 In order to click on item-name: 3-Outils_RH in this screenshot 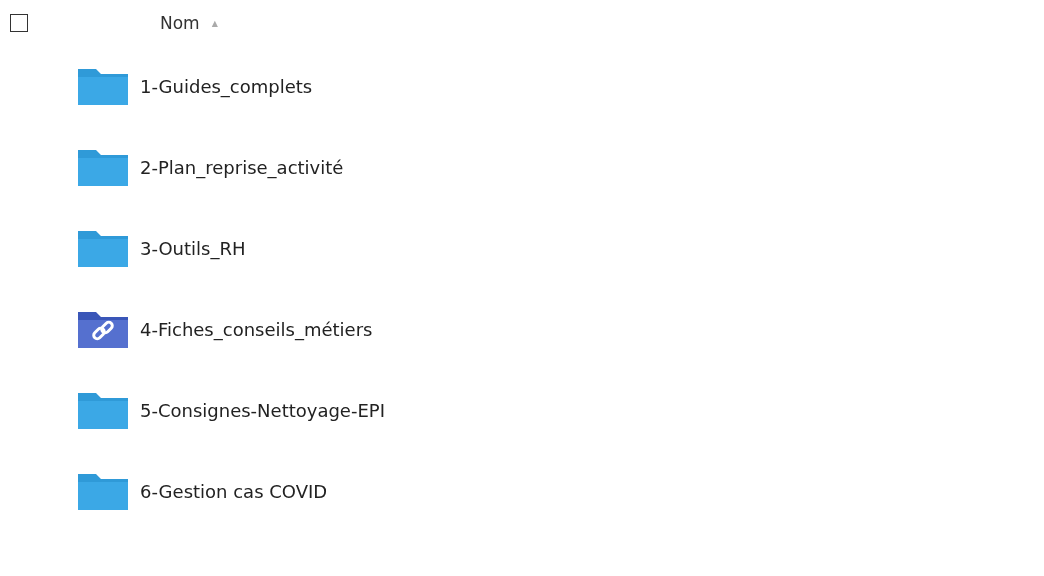, I will do `click(193, 248)`.